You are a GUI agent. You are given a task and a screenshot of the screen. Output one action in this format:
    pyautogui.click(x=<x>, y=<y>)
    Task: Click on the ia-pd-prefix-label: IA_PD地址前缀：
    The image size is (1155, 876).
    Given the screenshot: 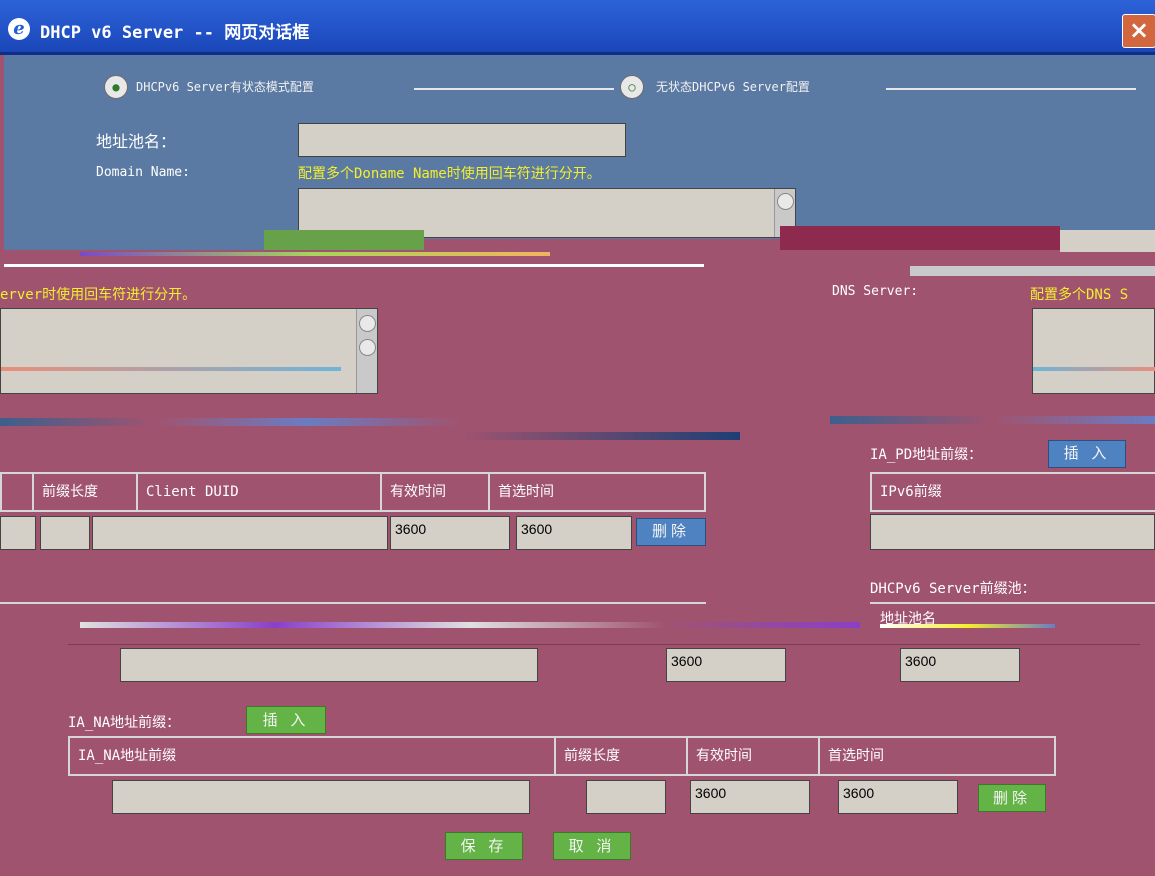 What is the action you would take?
    pyautogui.click(x=926, y=455)
    